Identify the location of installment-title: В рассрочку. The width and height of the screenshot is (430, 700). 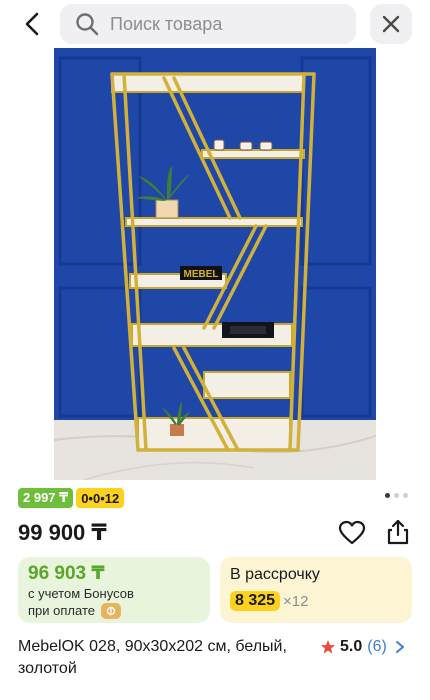
(275, 574).